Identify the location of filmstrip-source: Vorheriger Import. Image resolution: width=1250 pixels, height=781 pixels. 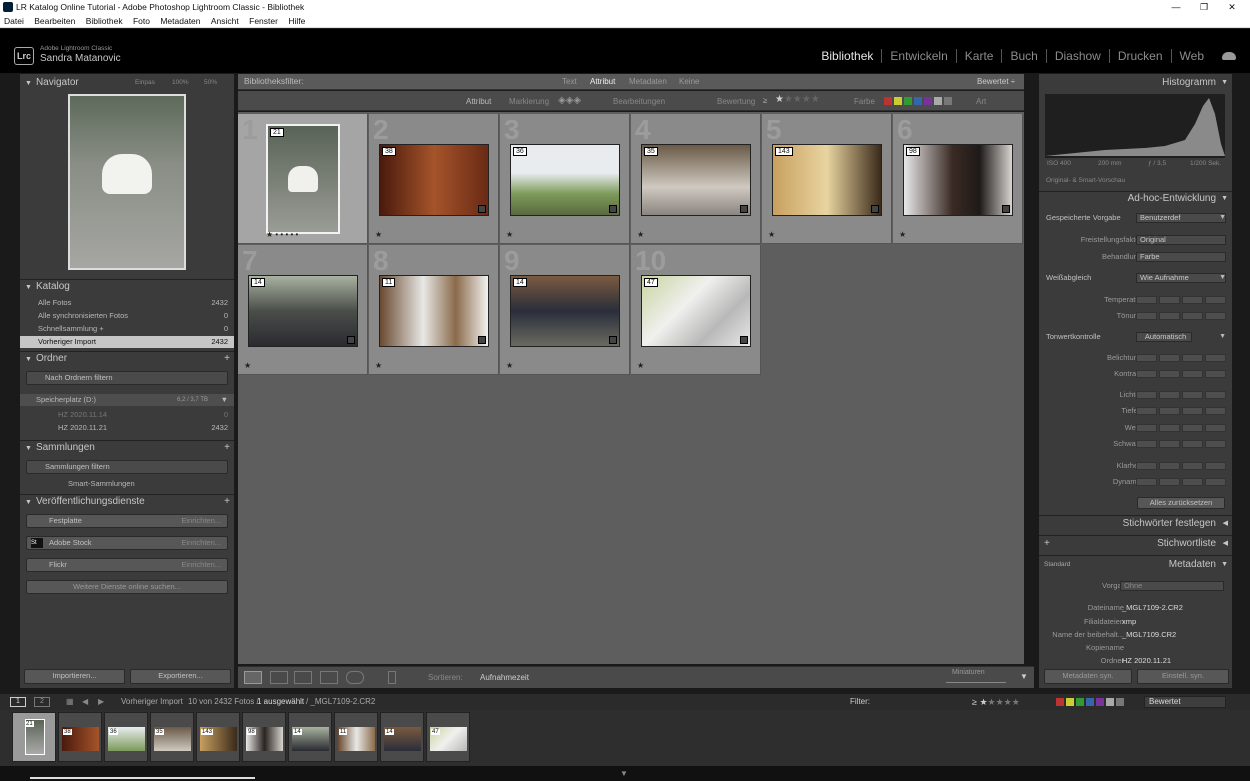
(152, 702).